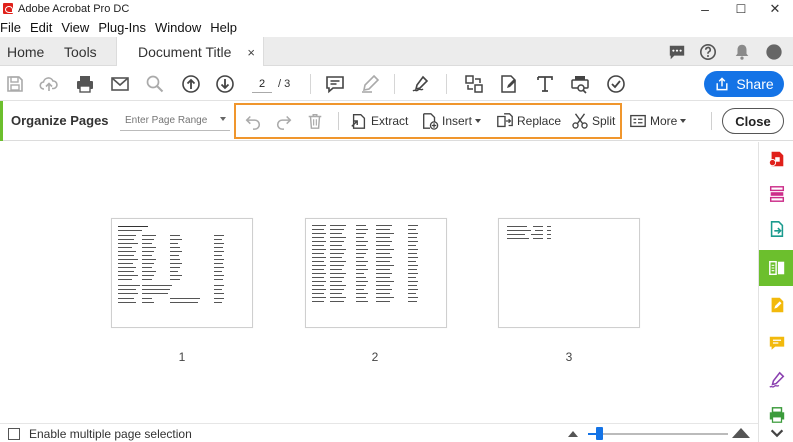 The image size is (793, 442). What do you see at coordinates (175, 121) in the screenshot?
I see `page-range-input` at bounding box center [175, 121].